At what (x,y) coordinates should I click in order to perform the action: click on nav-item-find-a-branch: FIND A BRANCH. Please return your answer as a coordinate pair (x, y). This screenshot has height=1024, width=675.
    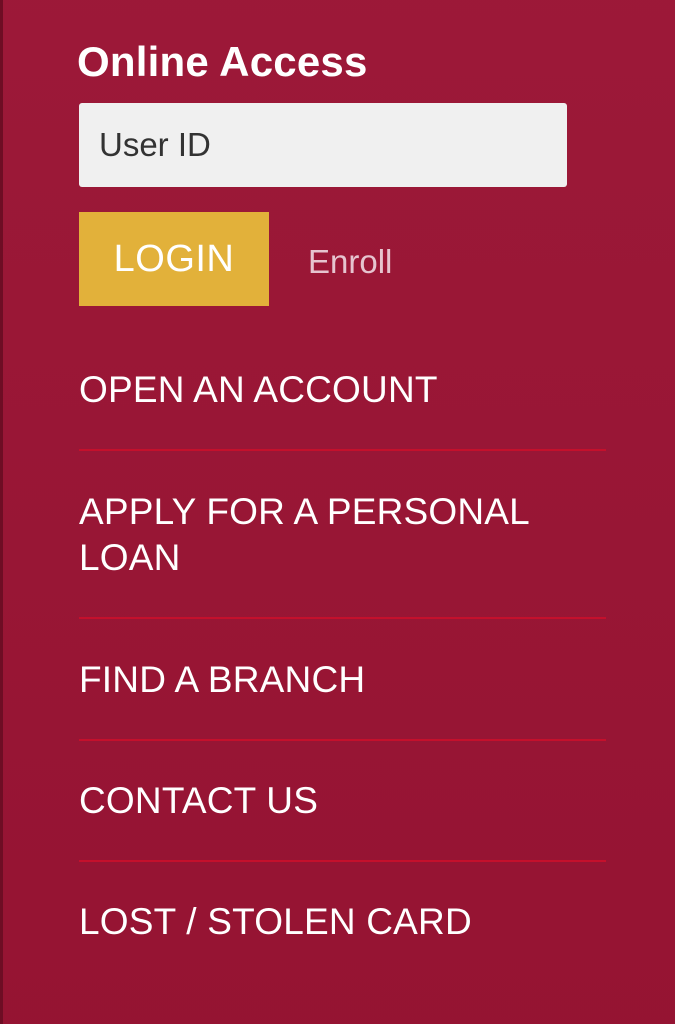
    Looking at the image, I should click on (342, 680).